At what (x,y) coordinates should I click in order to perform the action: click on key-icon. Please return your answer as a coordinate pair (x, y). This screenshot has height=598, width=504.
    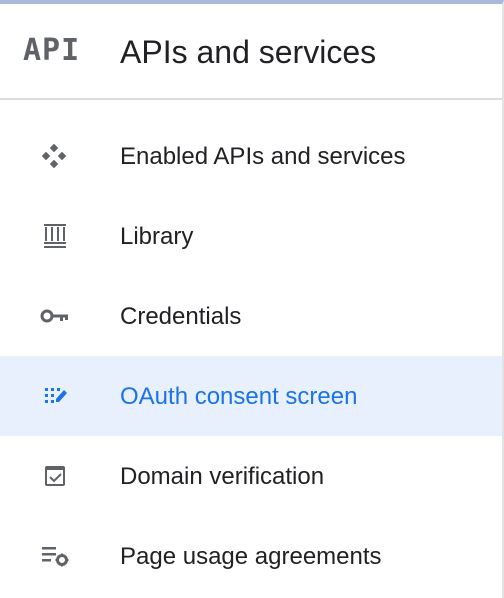
    Looking at the image, I should click on (55, 316).